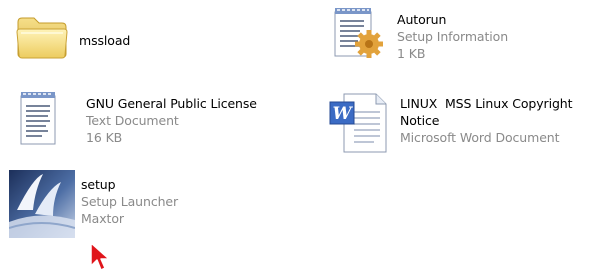 This screenshot has height=277, width=598. I want to click on file-name-line-1: LINUX MSS Linux Copyright, so click(486, 103).